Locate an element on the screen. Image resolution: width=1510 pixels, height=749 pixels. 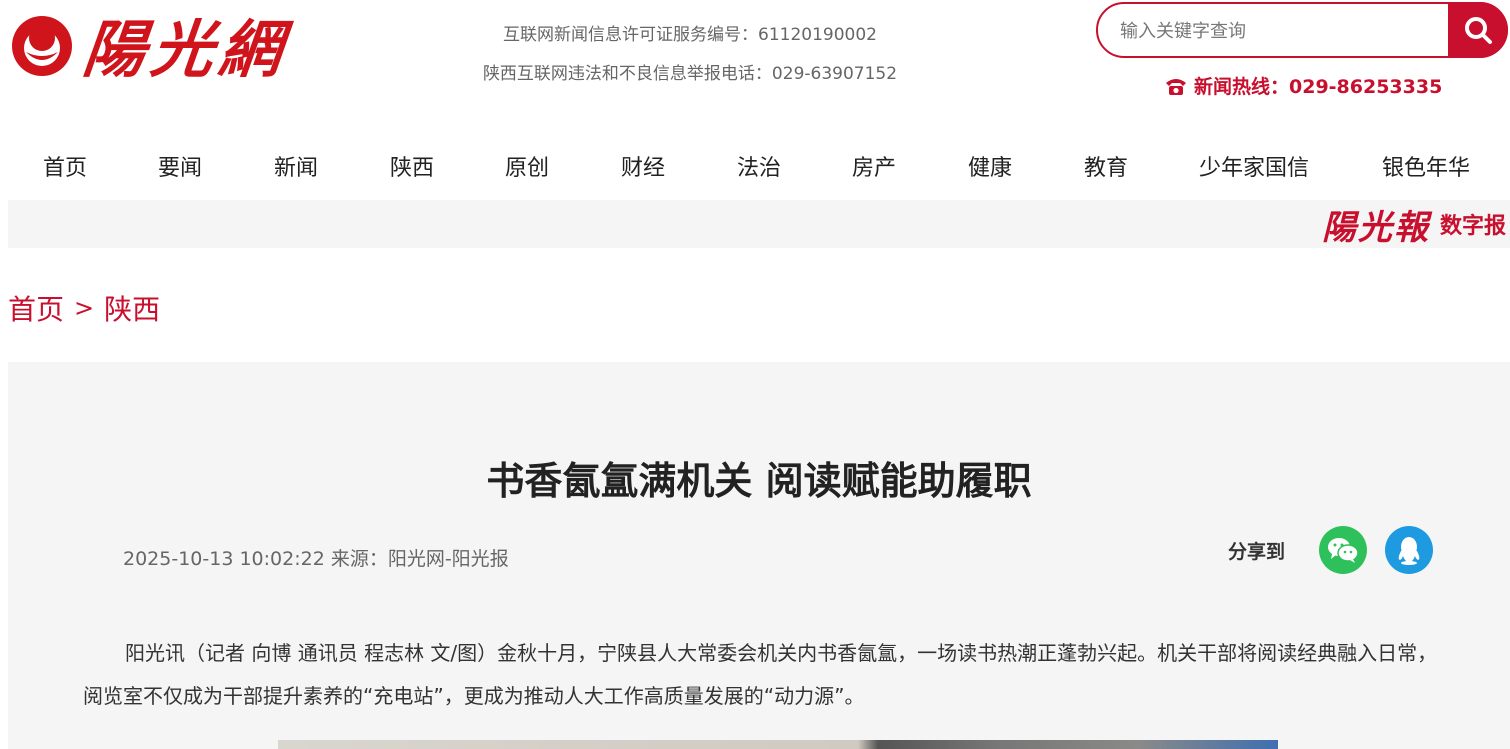
breadcrumb: 首页 > 陕西 is located at coordinates (84, 308).